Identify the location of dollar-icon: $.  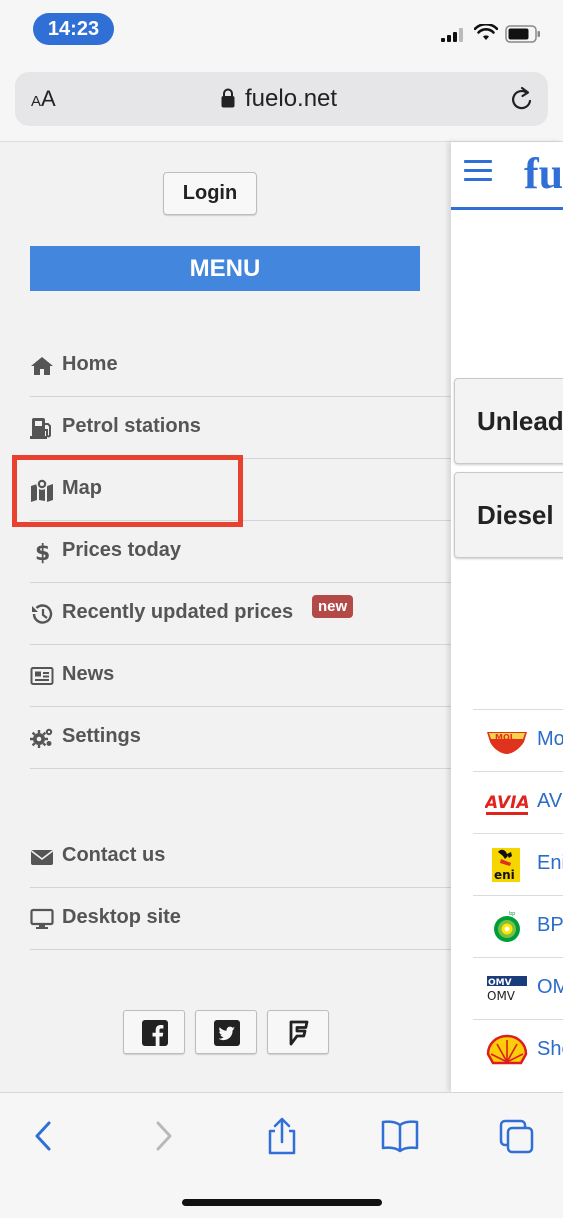
(42, 552).